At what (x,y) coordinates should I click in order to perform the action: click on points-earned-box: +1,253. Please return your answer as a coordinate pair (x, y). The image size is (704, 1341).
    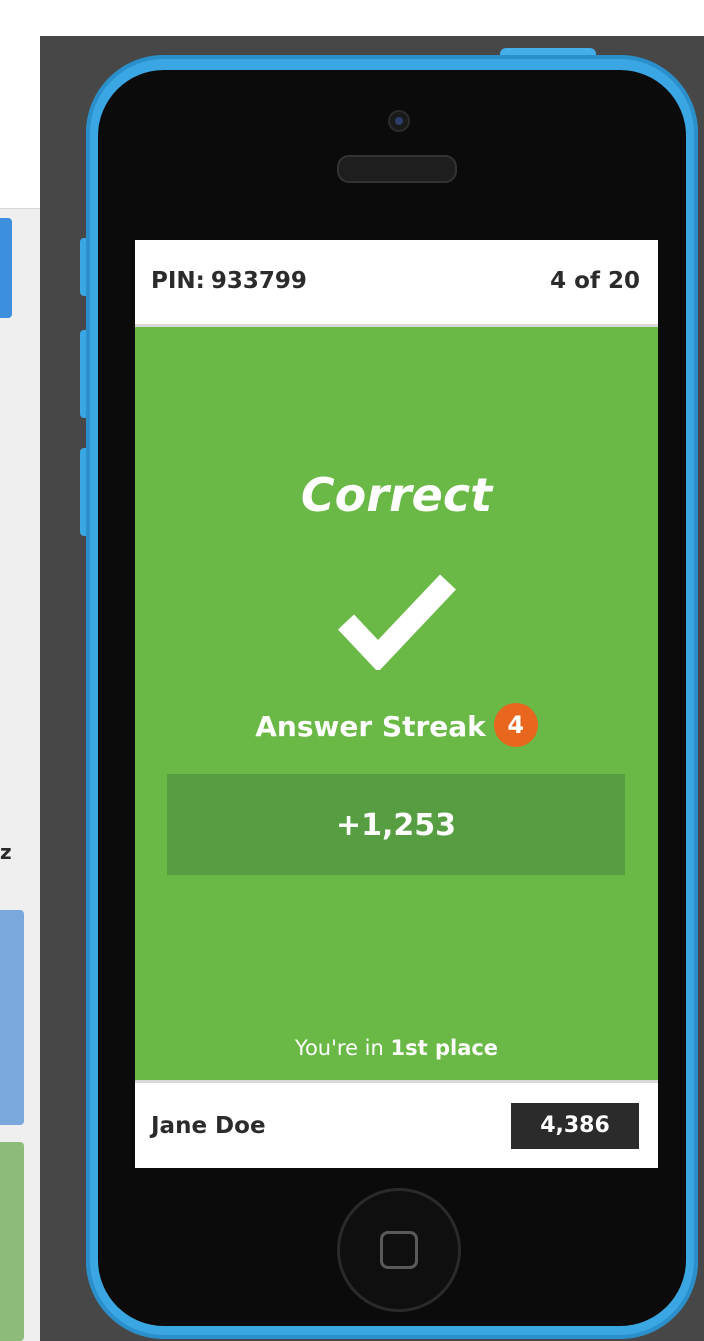
    Looking at the image, I should click on (396, 824).